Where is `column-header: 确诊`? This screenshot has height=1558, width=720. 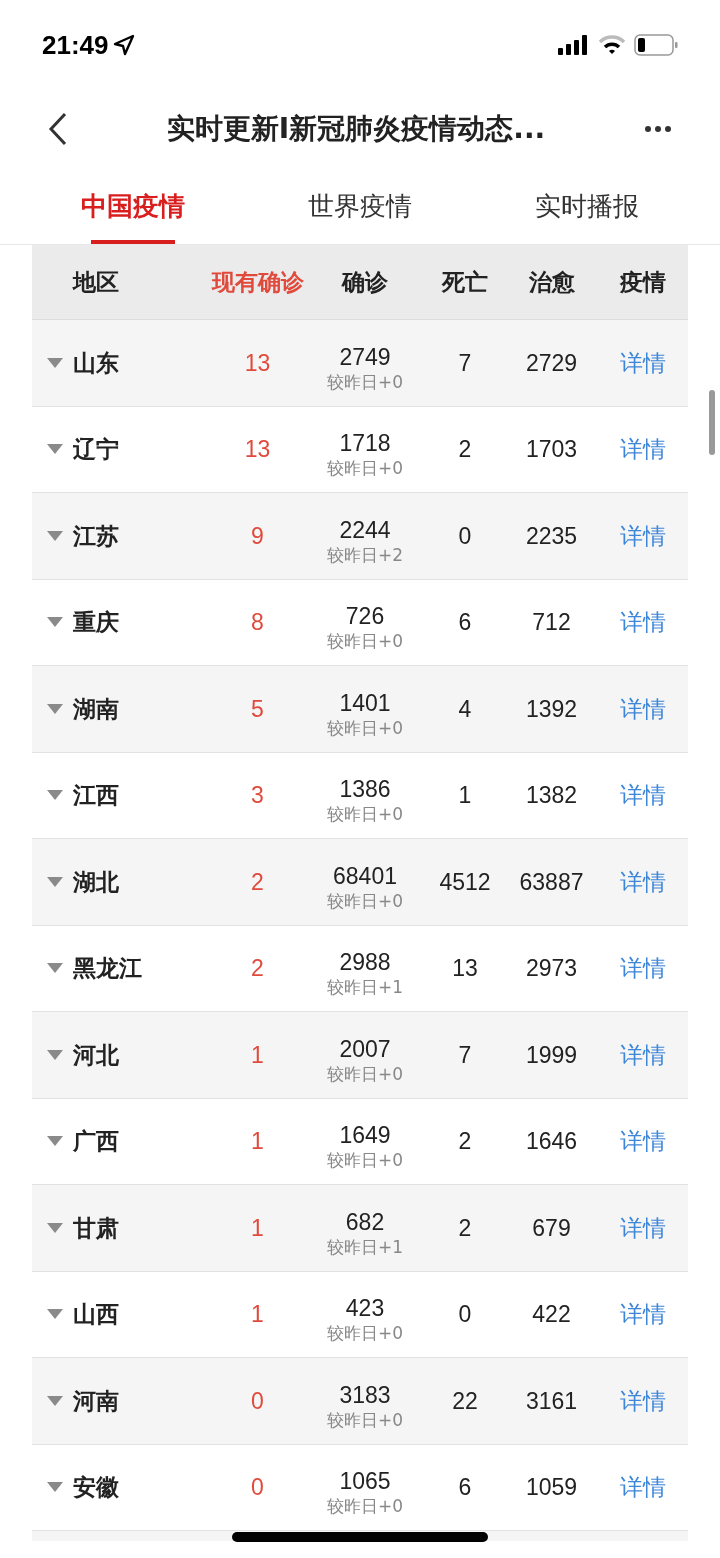
column-header: 确诊 is located at coordinates (365, 282).